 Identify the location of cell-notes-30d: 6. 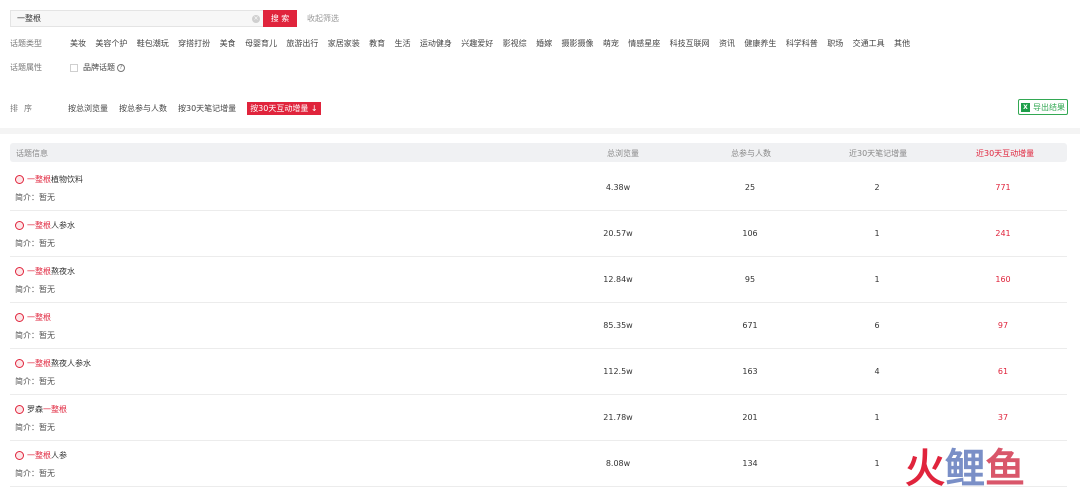
(877, 325).